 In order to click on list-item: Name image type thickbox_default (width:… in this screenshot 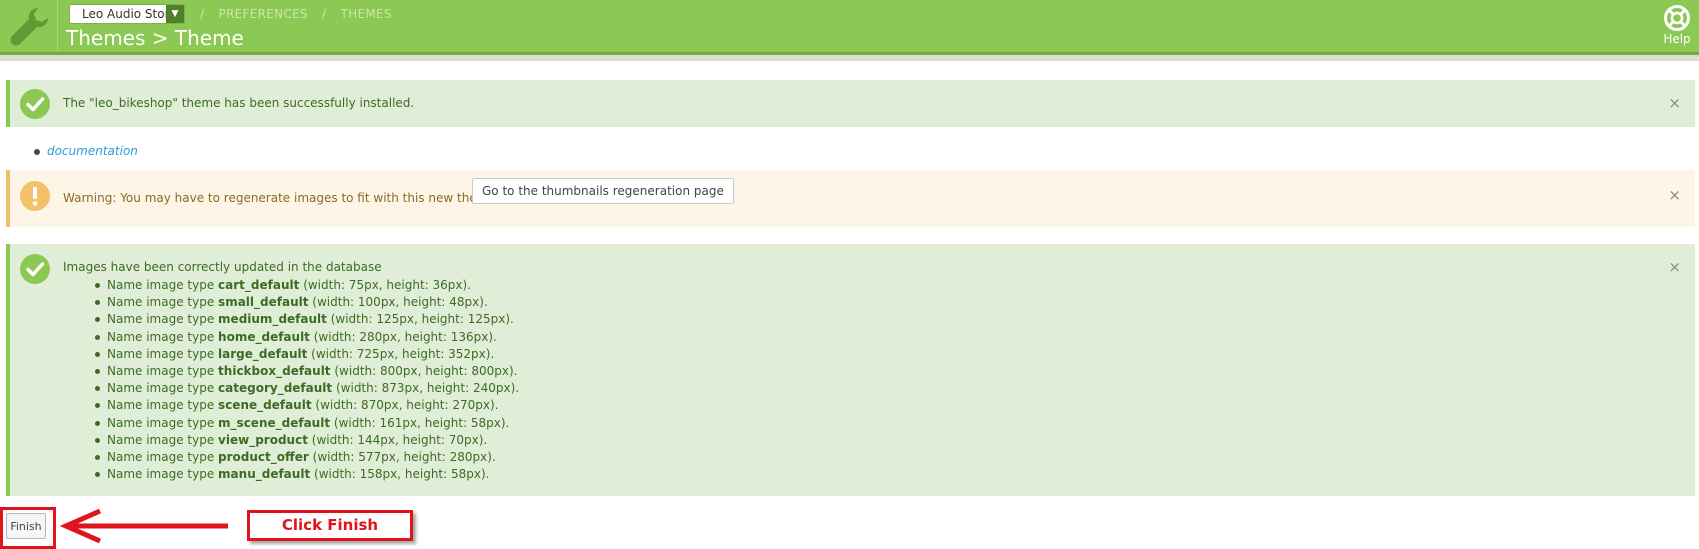, I will do `click(307, 371)`.